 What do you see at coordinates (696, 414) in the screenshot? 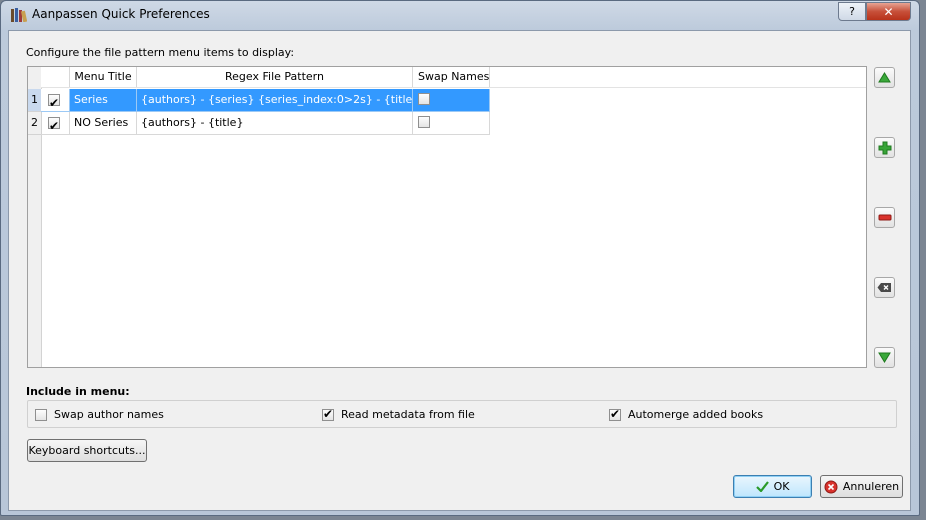
I see `automerge-label: Automerge added books` at bounding box center [696, 414].